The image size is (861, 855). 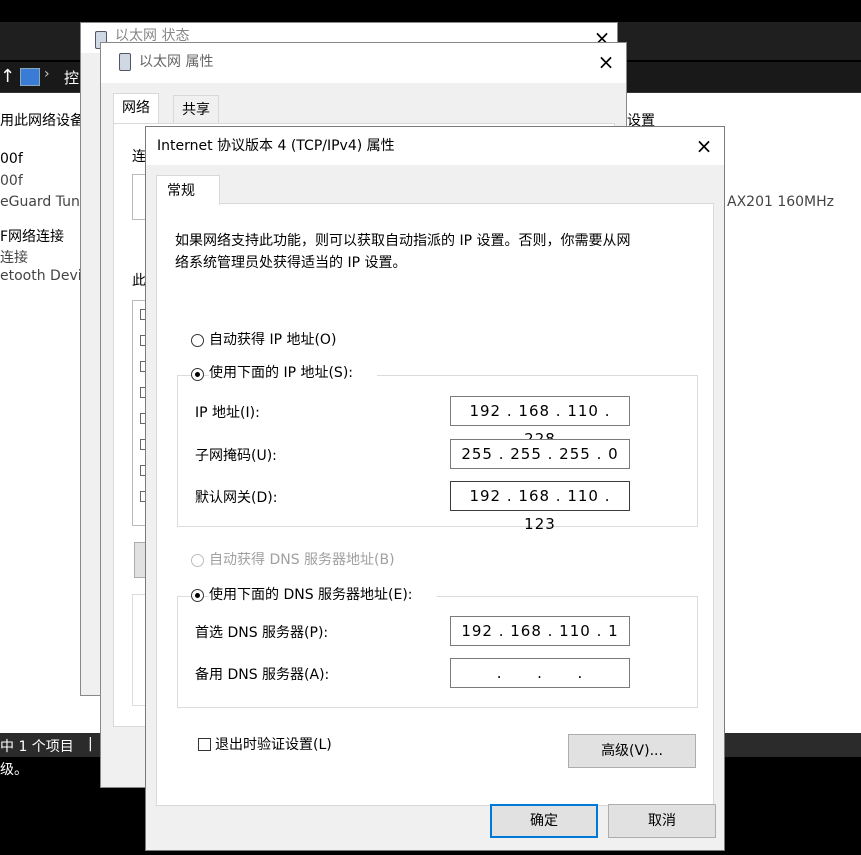 I want to click on ip-address-label: IP 地址(I):, so click(x=227, y=413).